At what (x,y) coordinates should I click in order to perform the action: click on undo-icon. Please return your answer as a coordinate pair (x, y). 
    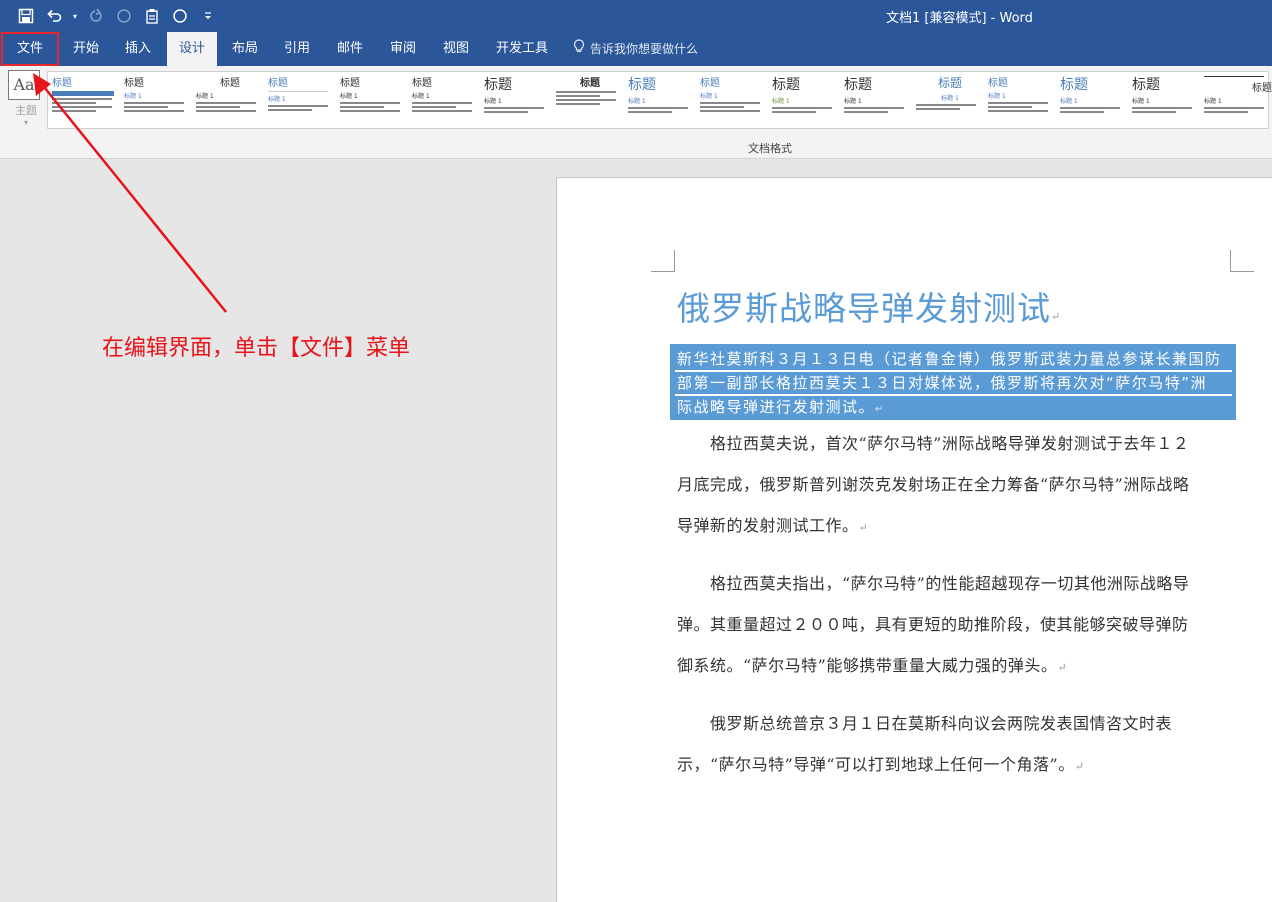
    Looking at the image, I should click on (54, 16).